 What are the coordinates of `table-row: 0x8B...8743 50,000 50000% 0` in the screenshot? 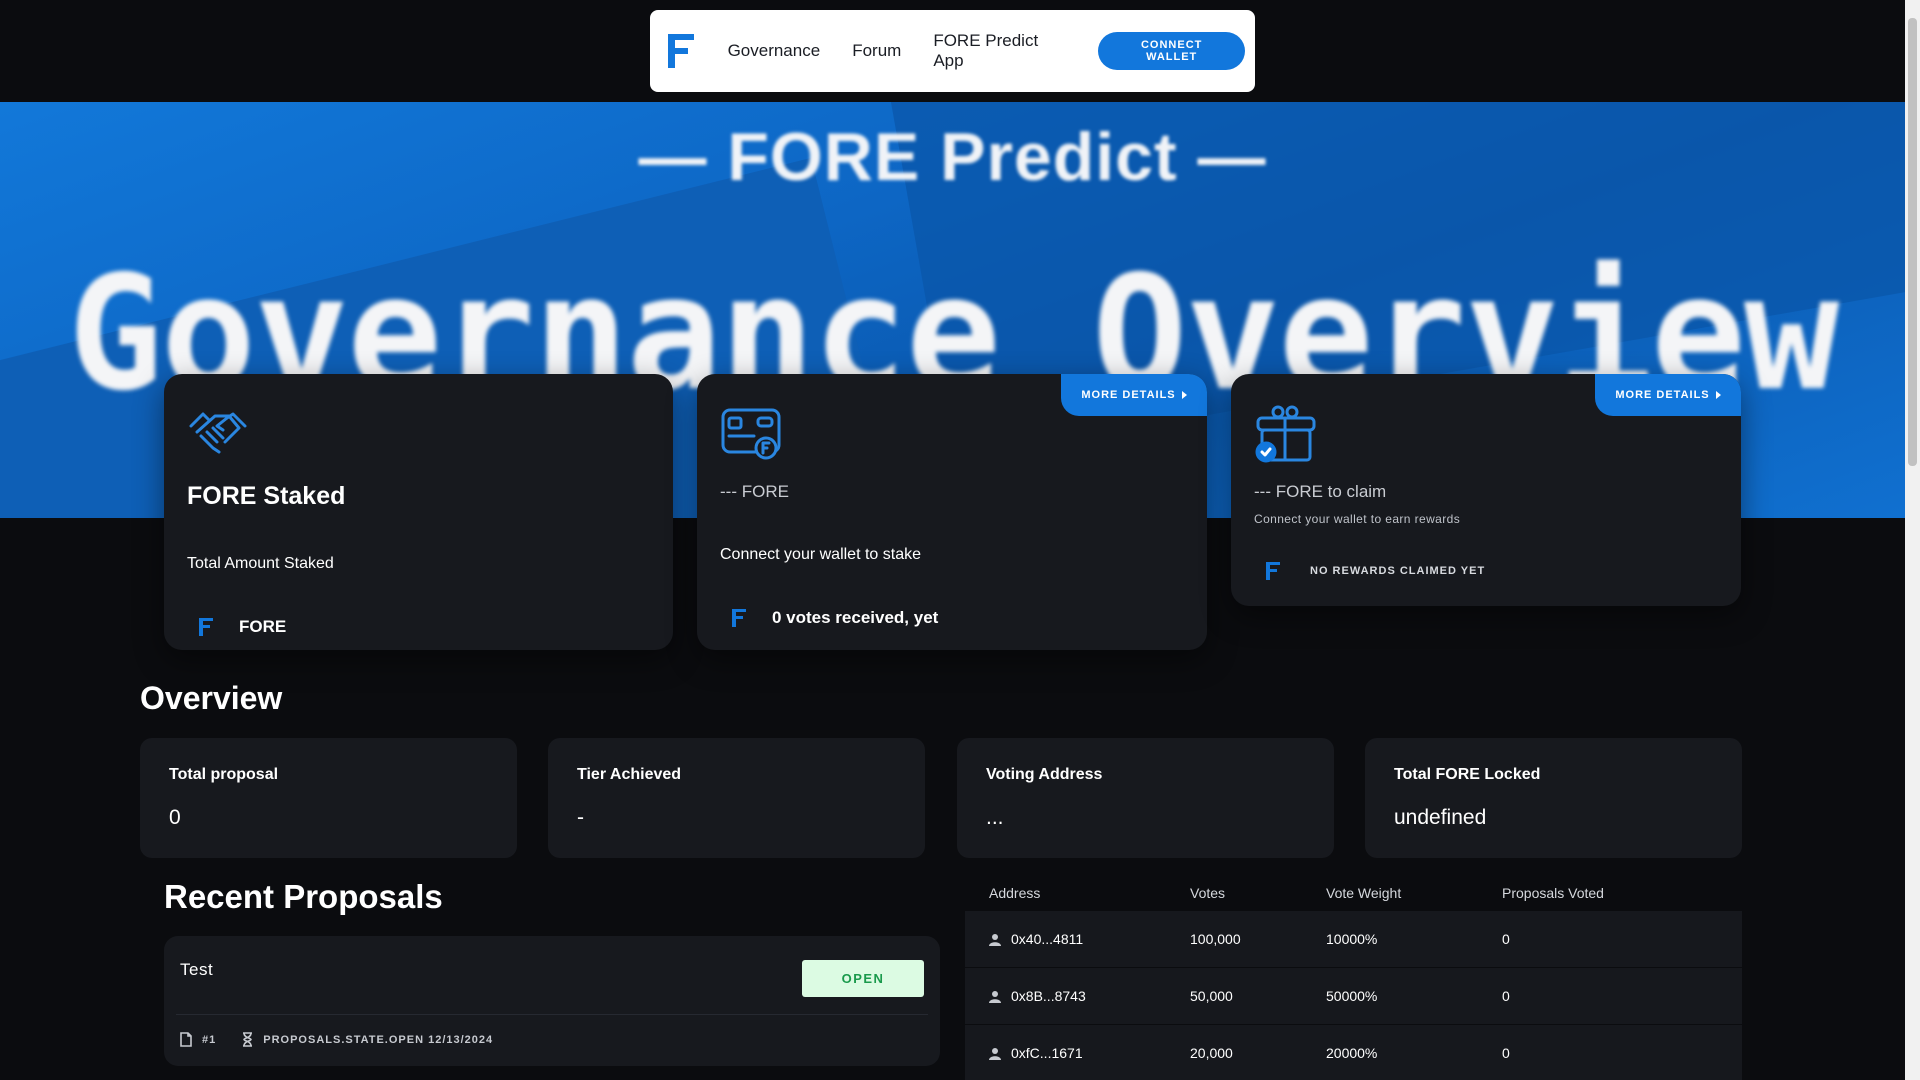 It's located at (1353, 995).